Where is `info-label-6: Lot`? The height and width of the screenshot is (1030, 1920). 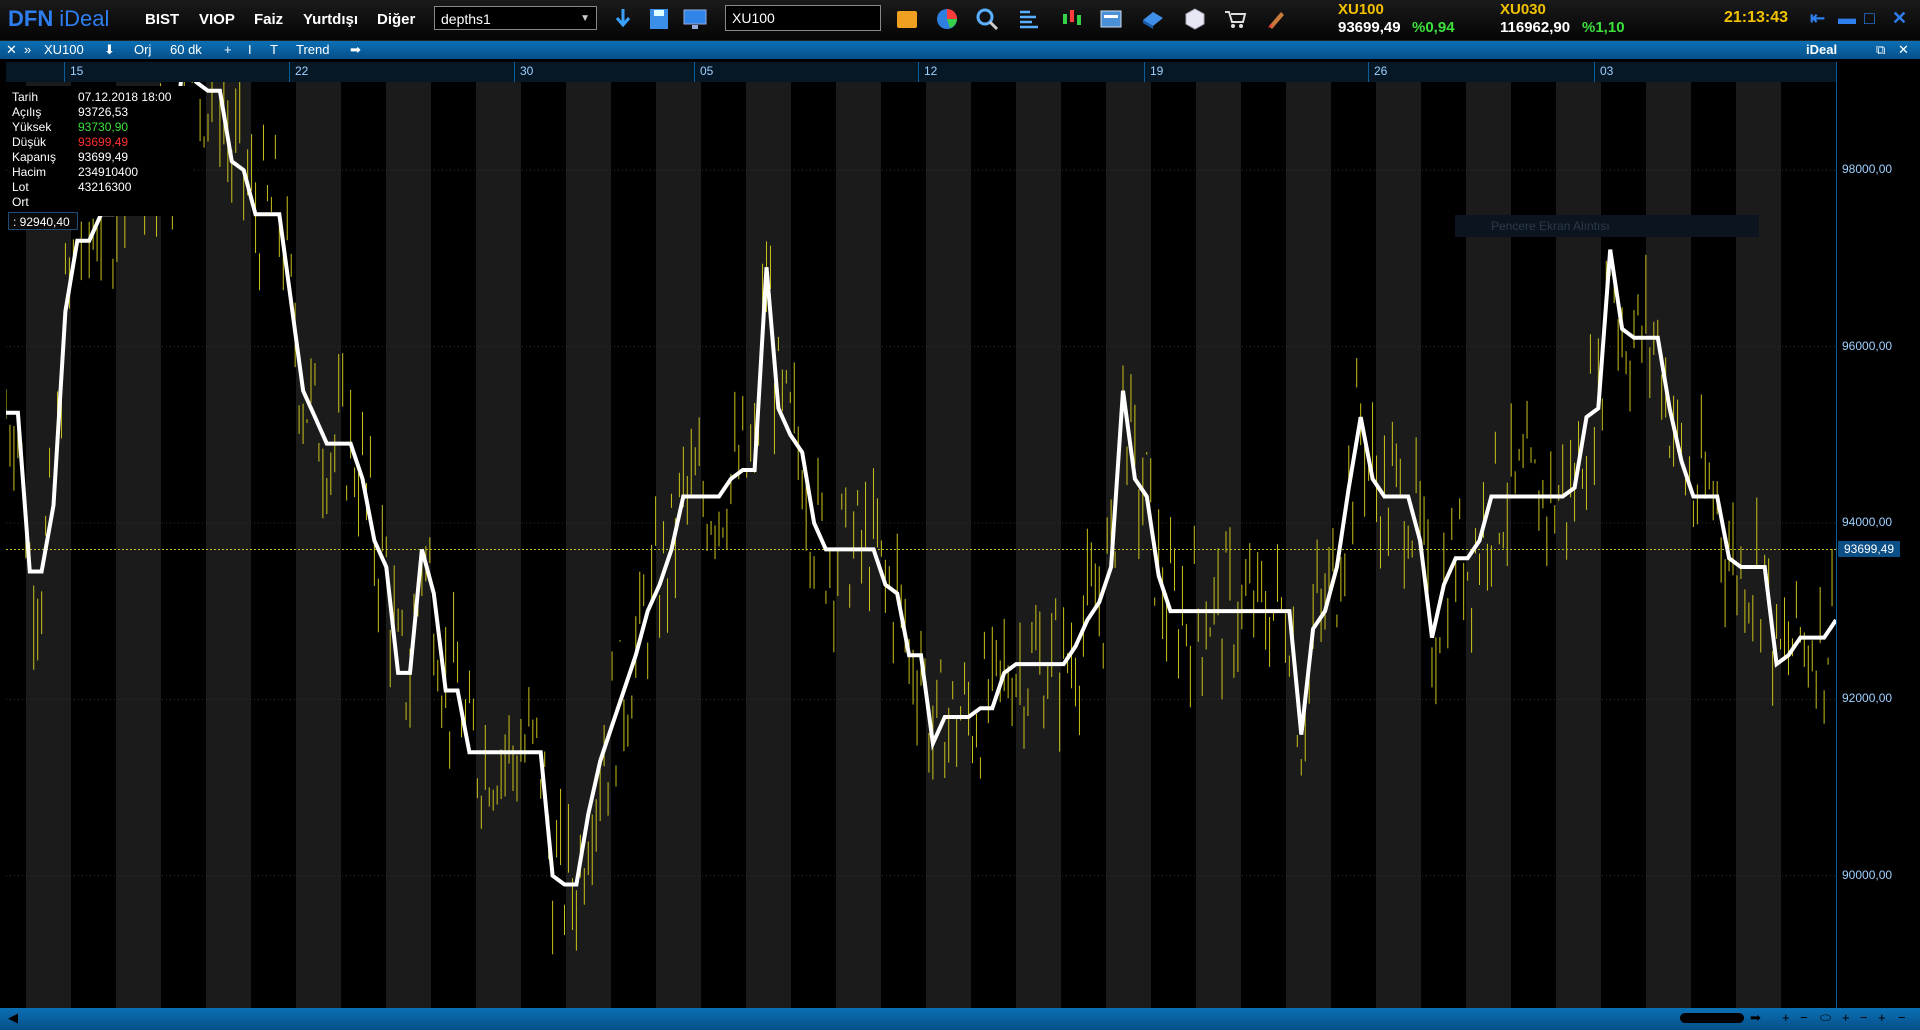
info-label-6: Lot is located at coordinates (20, 187).